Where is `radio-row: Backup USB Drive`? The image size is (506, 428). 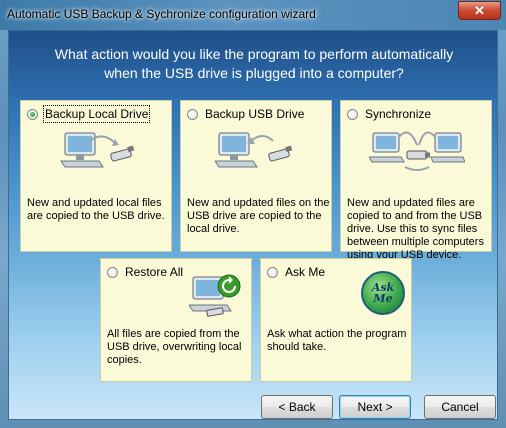
radio-row: Backup USB Drive is located at coordinates (245, 114).